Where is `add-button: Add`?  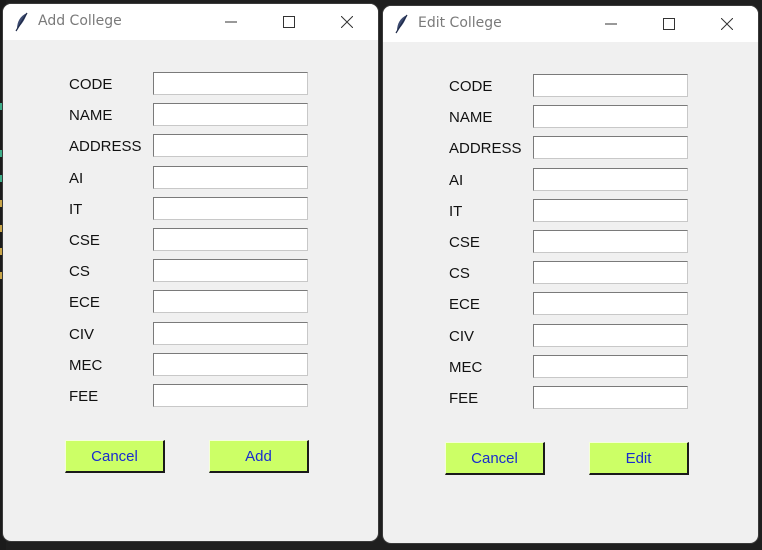 add-button: Add is located at coordinates (259, 456).